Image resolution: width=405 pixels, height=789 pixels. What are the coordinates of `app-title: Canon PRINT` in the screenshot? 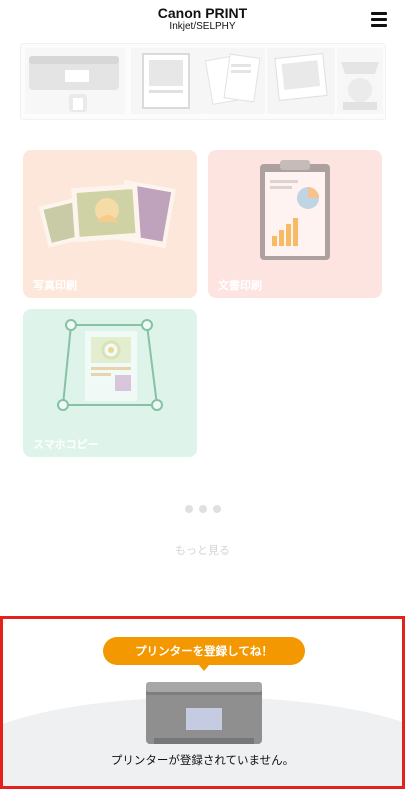 It's located at (202, 13).